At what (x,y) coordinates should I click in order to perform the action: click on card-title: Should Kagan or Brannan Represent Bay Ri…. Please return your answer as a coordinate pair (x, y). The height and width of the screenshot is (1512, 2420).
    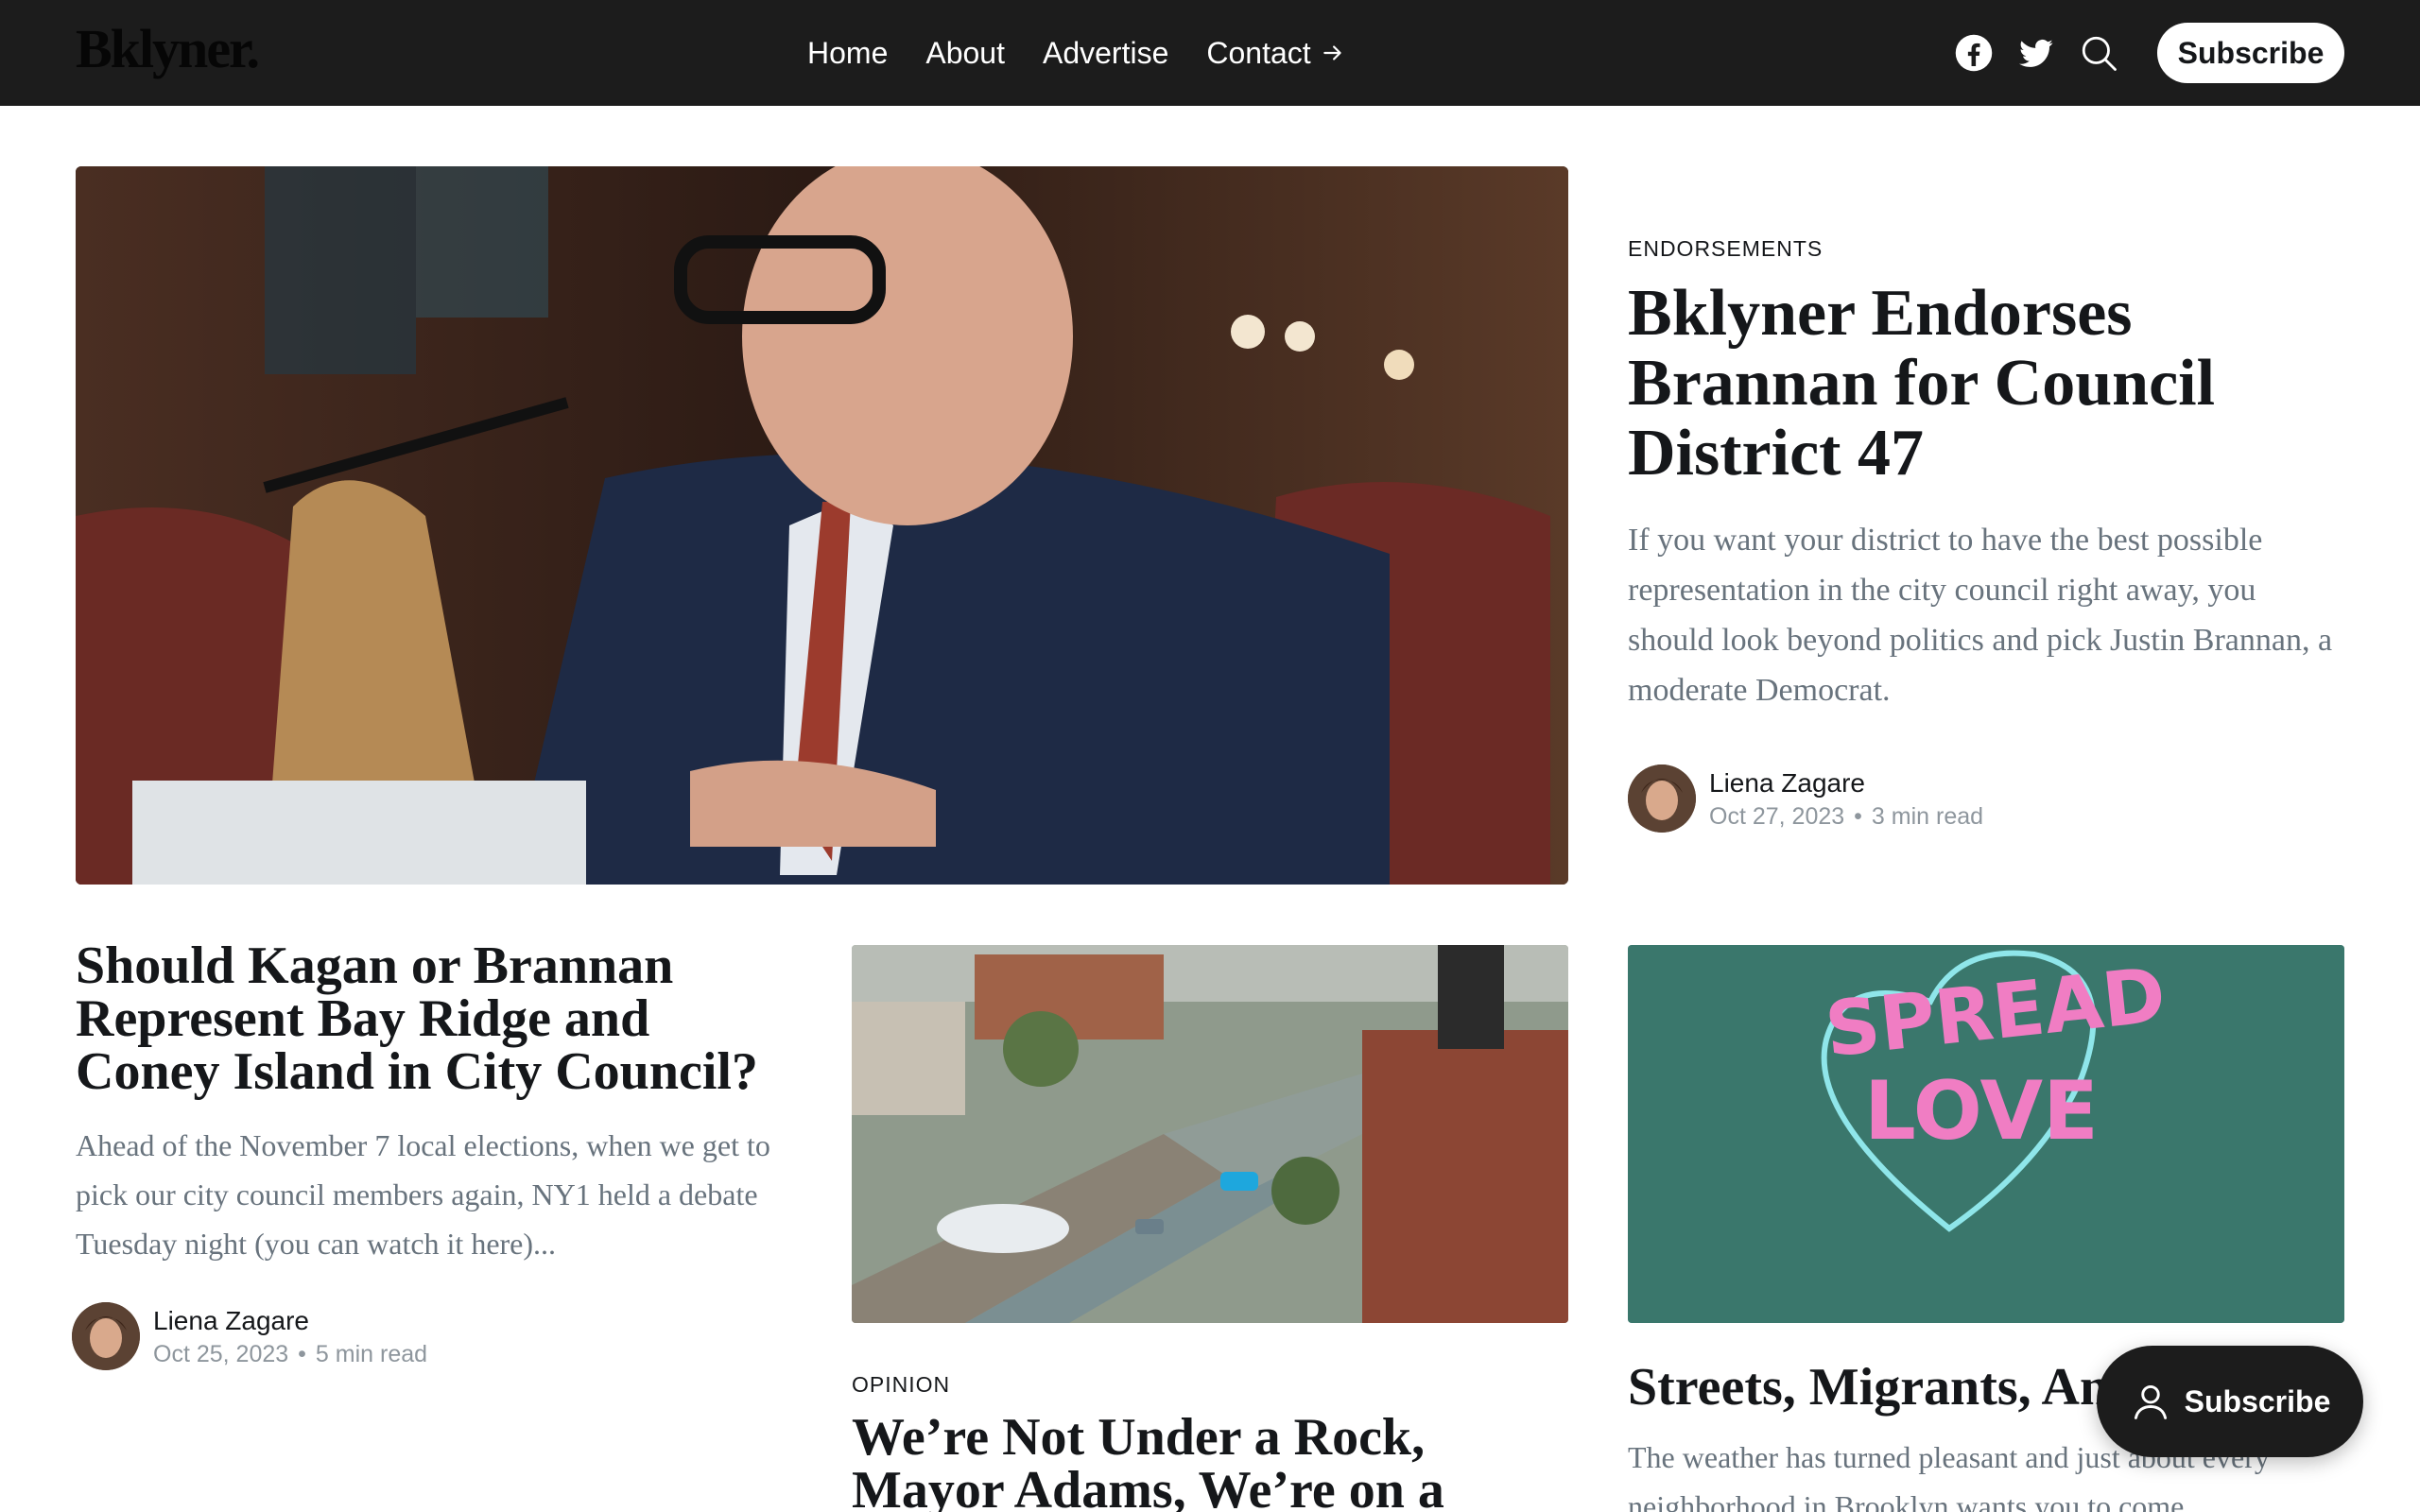
    Looking at the image, I should click on (435, 1018).